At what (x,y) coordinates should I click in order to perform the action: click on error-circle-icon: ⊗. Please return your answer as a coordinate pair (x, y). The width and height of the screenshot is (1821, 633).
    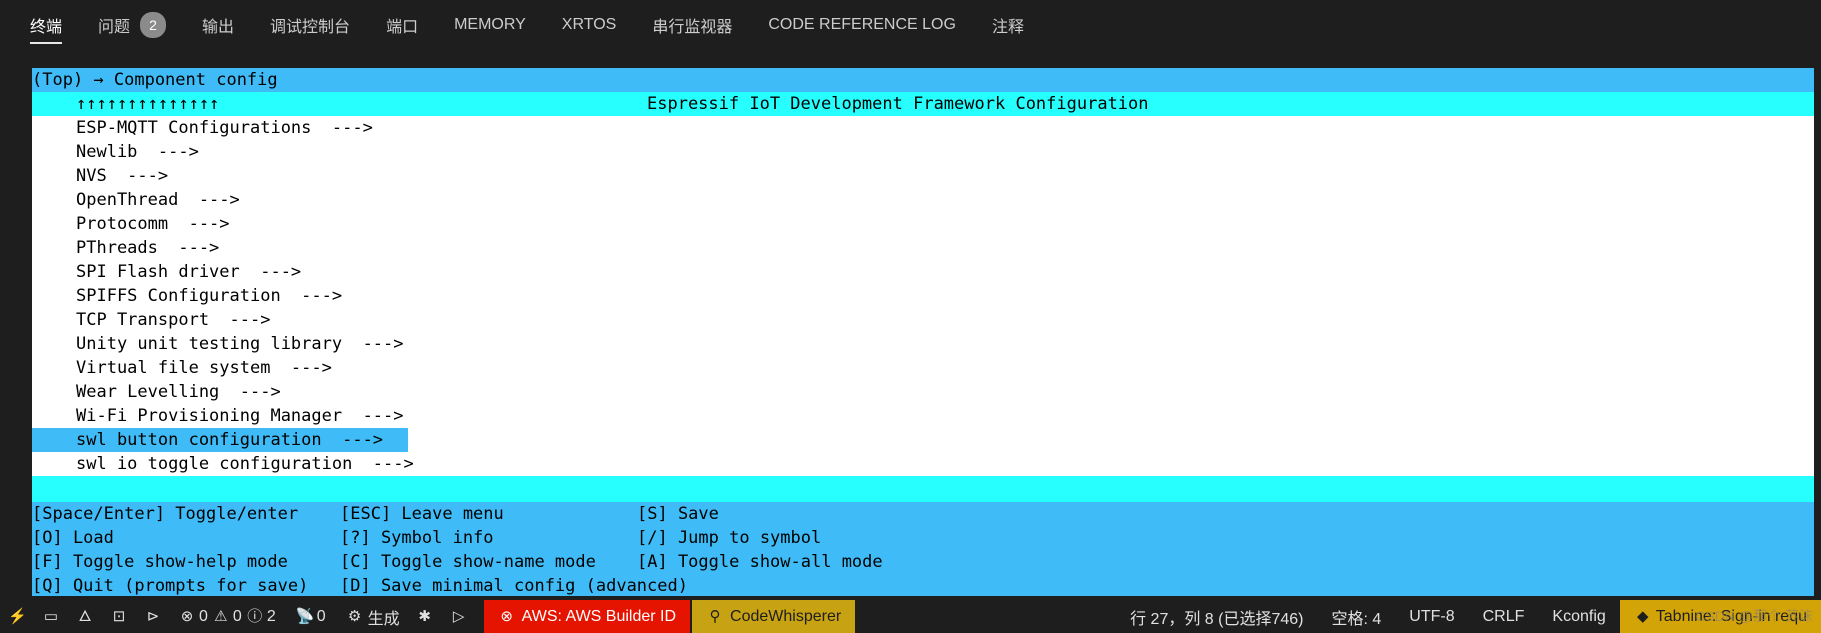
    Looking at the image, I should click on (506, 616).